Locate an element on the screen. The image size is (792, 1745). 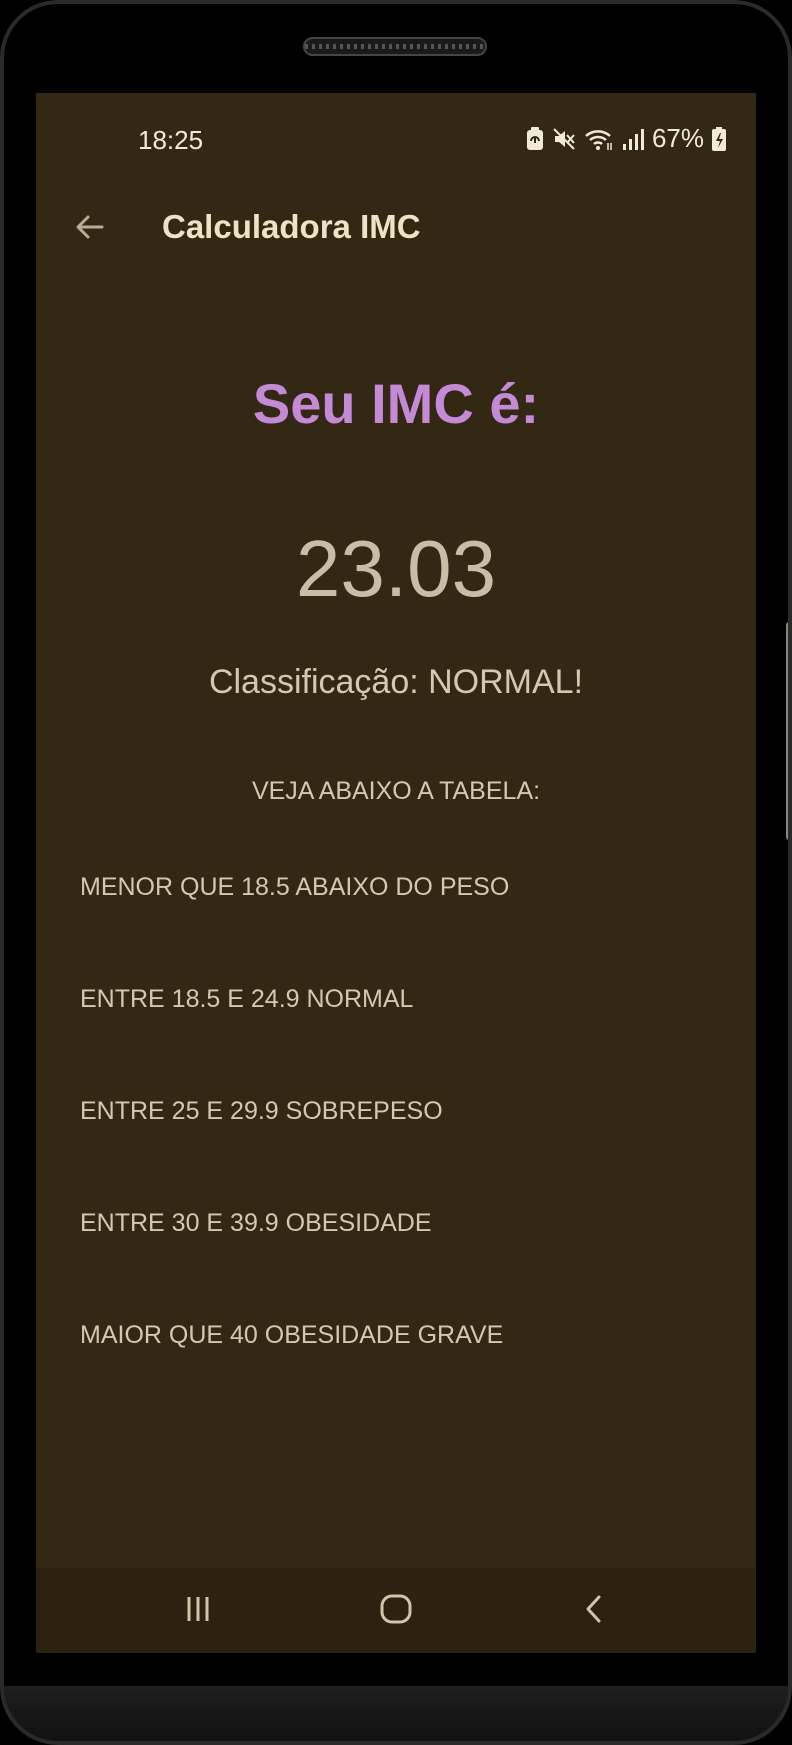
imc-value: 23.03 is located at coordinates (396, 568).